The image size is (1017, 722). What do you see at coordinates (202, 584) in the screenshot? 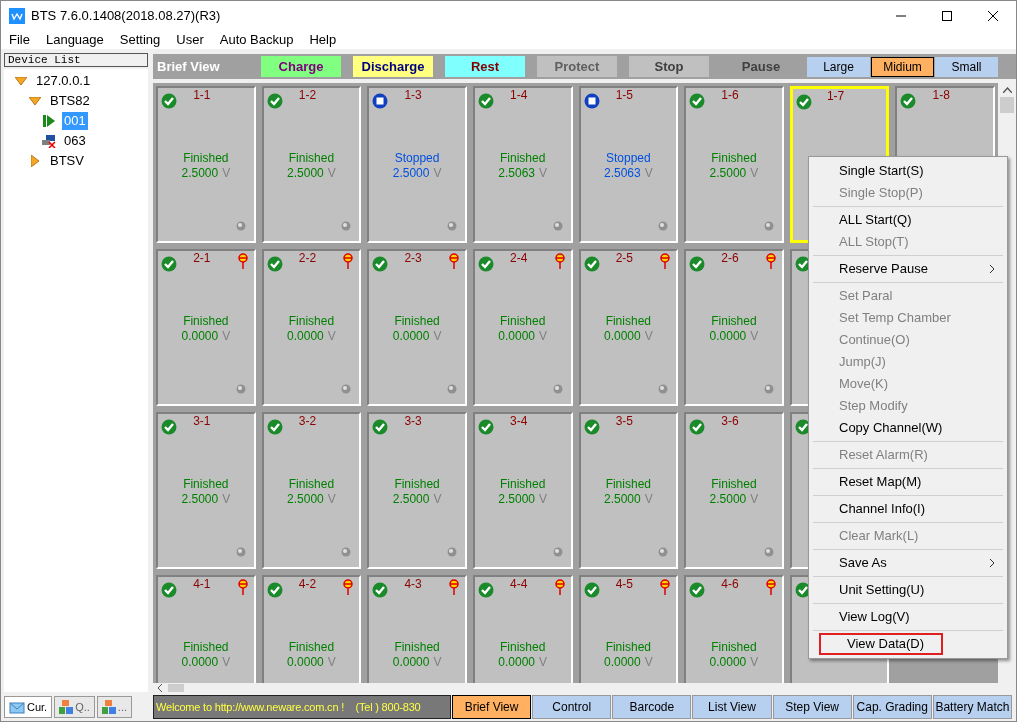
I see `channel-label: 4-1` at bounding box center [202, 584].